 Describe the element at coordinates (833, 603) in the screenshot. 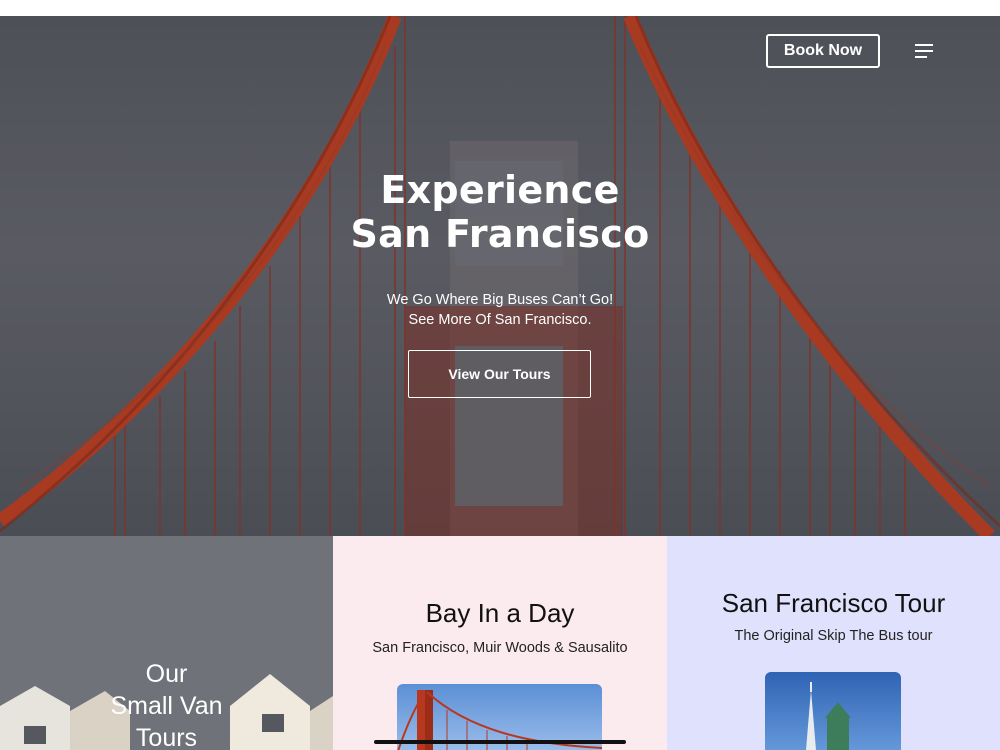

I see `san-francisco-tour-title: San Francisco Tour` at that location.